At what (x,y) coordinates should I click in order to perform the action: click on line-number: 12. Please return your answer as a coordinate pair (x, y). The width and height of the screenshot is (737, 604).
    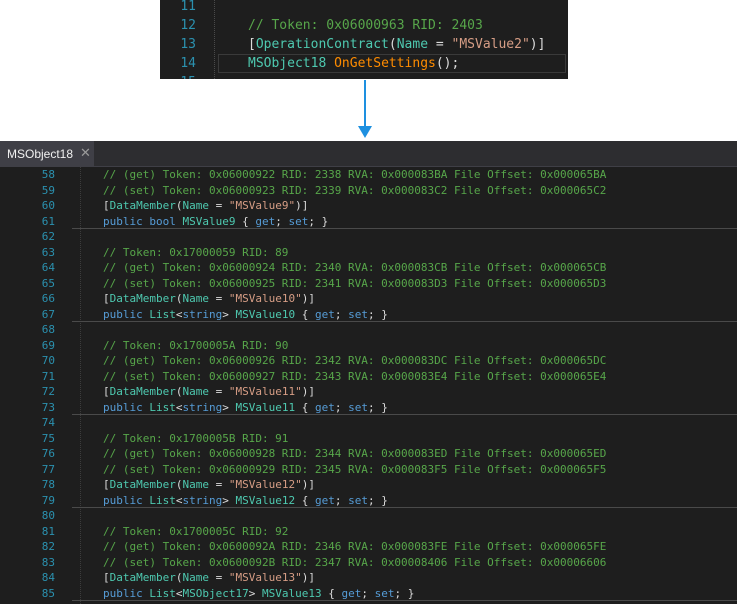
    Looking at the image, I should click on (188, 25).